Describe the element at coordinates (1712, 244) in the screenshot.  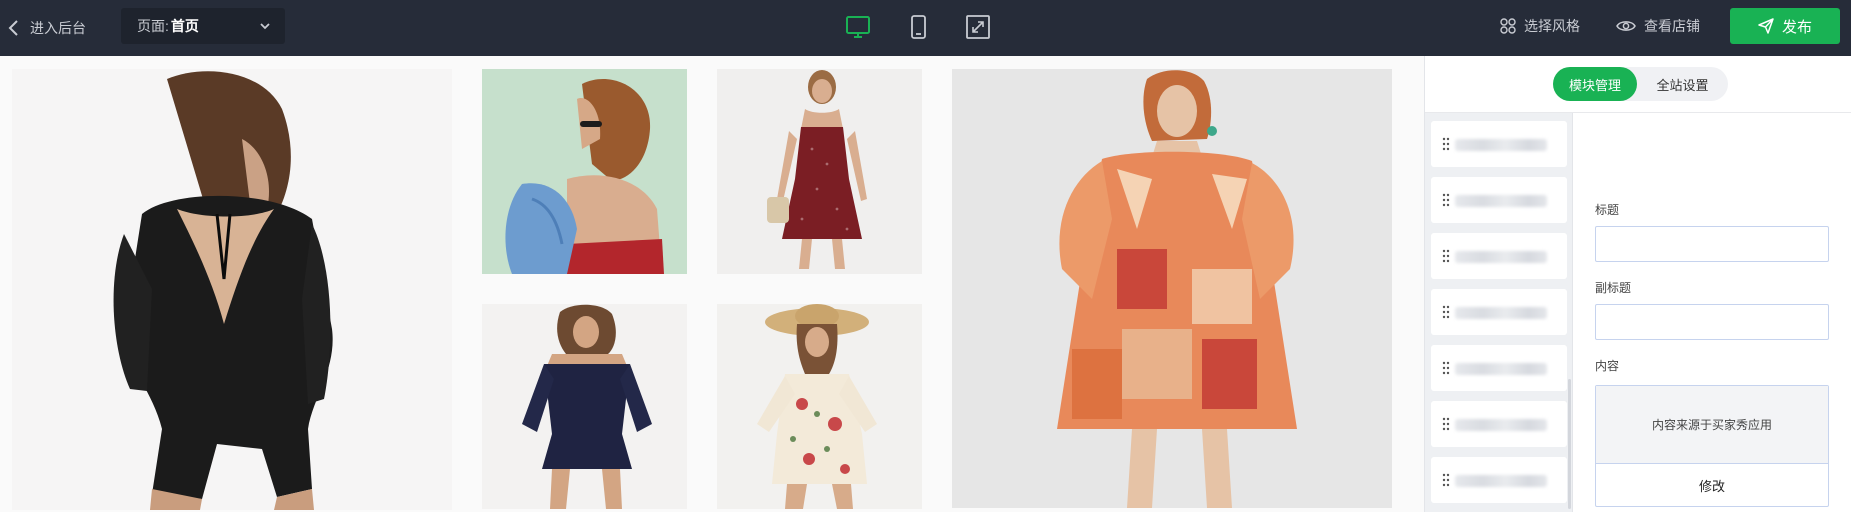
I see `title-input` at that location.